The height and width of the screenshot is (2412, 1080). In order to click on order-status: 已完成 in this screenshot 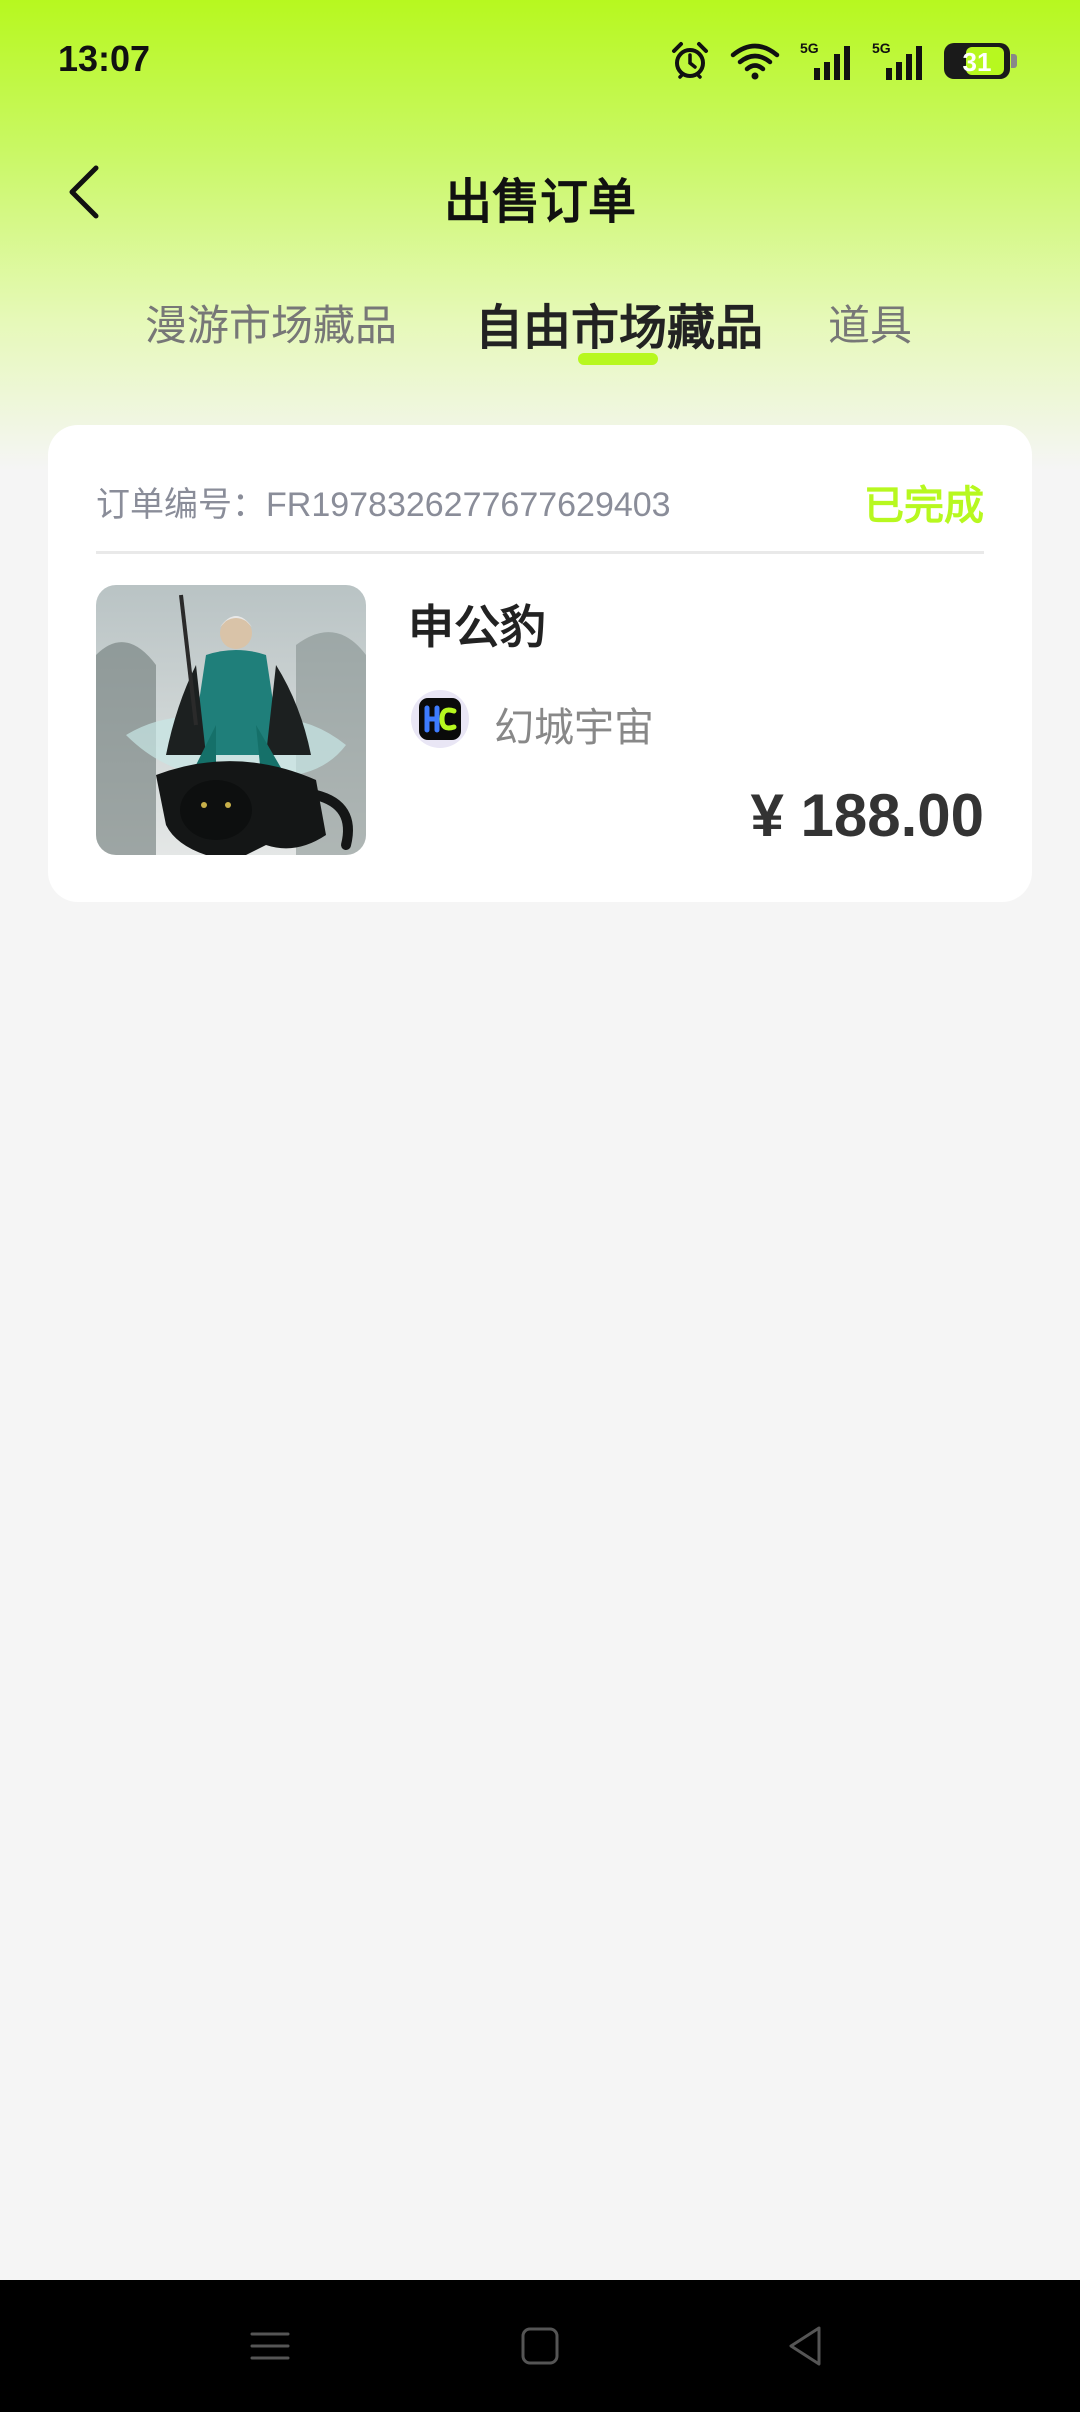, I will do `click(924, 506)`.